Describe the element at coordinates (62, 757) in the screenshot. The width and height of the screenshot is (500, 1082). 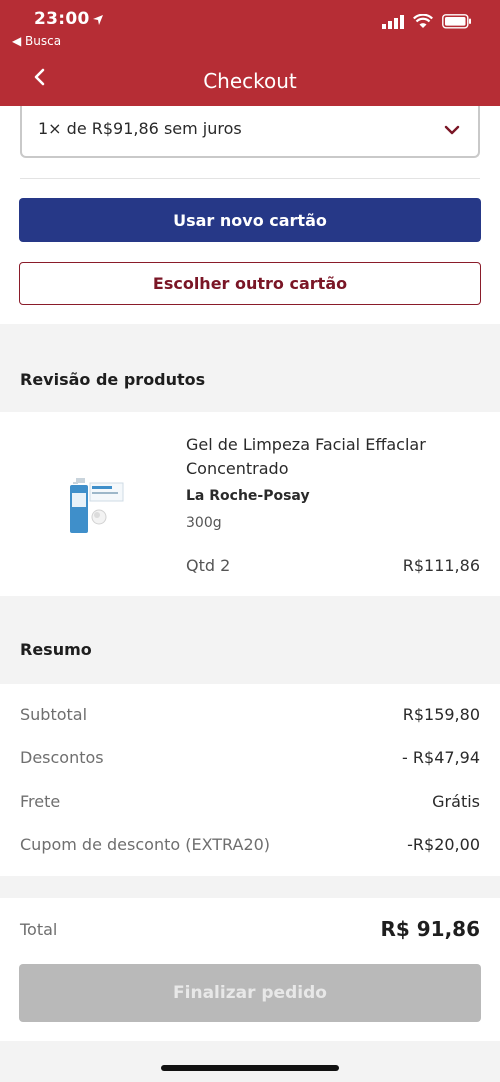
I see `summary-row-label: Descontos` at that location.